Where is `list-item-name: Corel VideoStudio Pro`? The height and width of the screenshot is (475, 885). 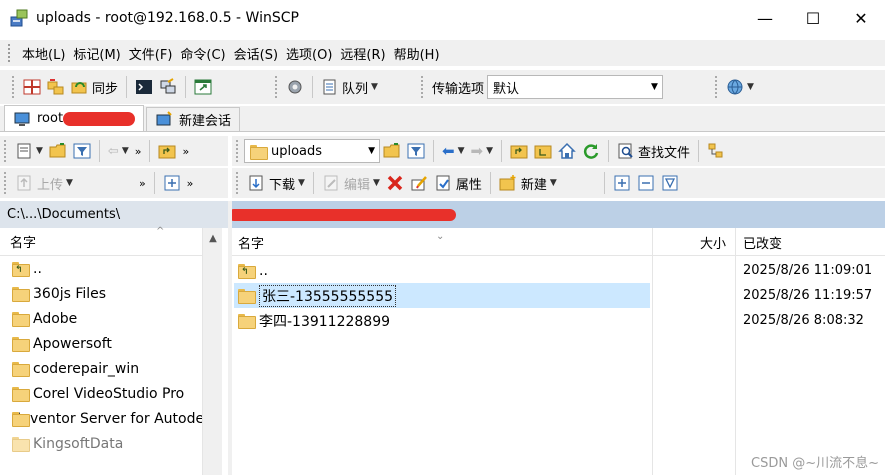
list-item-name: Corel VideoStudio Pro is located at coordinates (109, 393).